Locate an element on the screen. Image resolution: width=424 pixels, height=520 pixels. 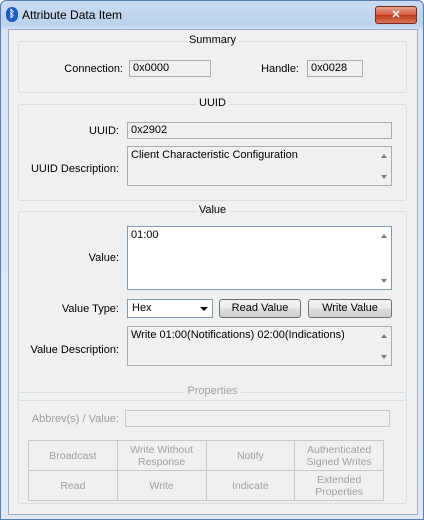
value-type-select: Hex is located at coordinates (170, 308).